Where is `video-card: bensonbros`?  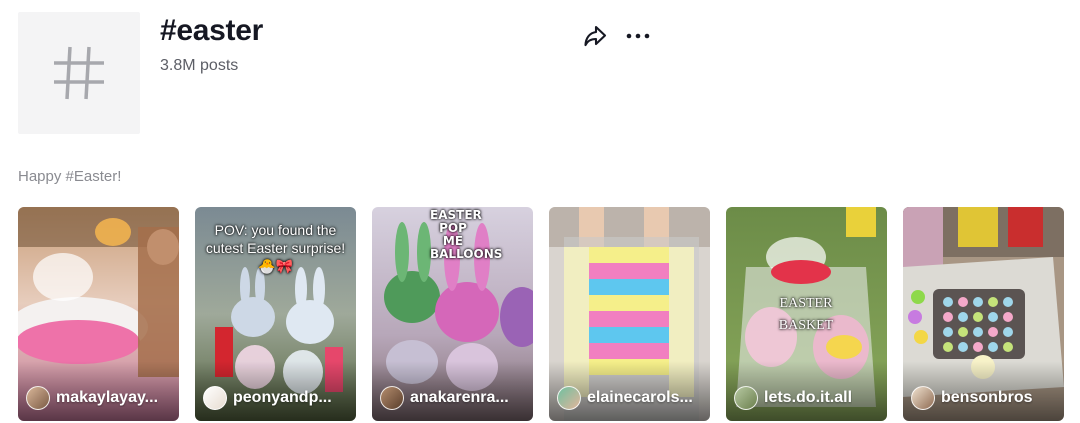
video-card: bensonbros is located at coordinates (983, 314).